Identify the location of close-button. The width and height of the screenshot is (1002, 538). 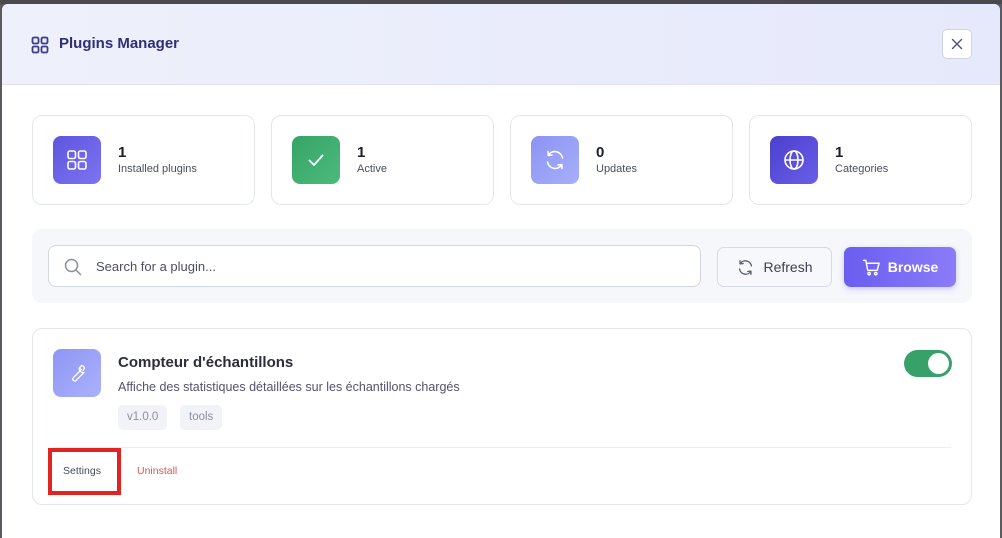
(957, 44).